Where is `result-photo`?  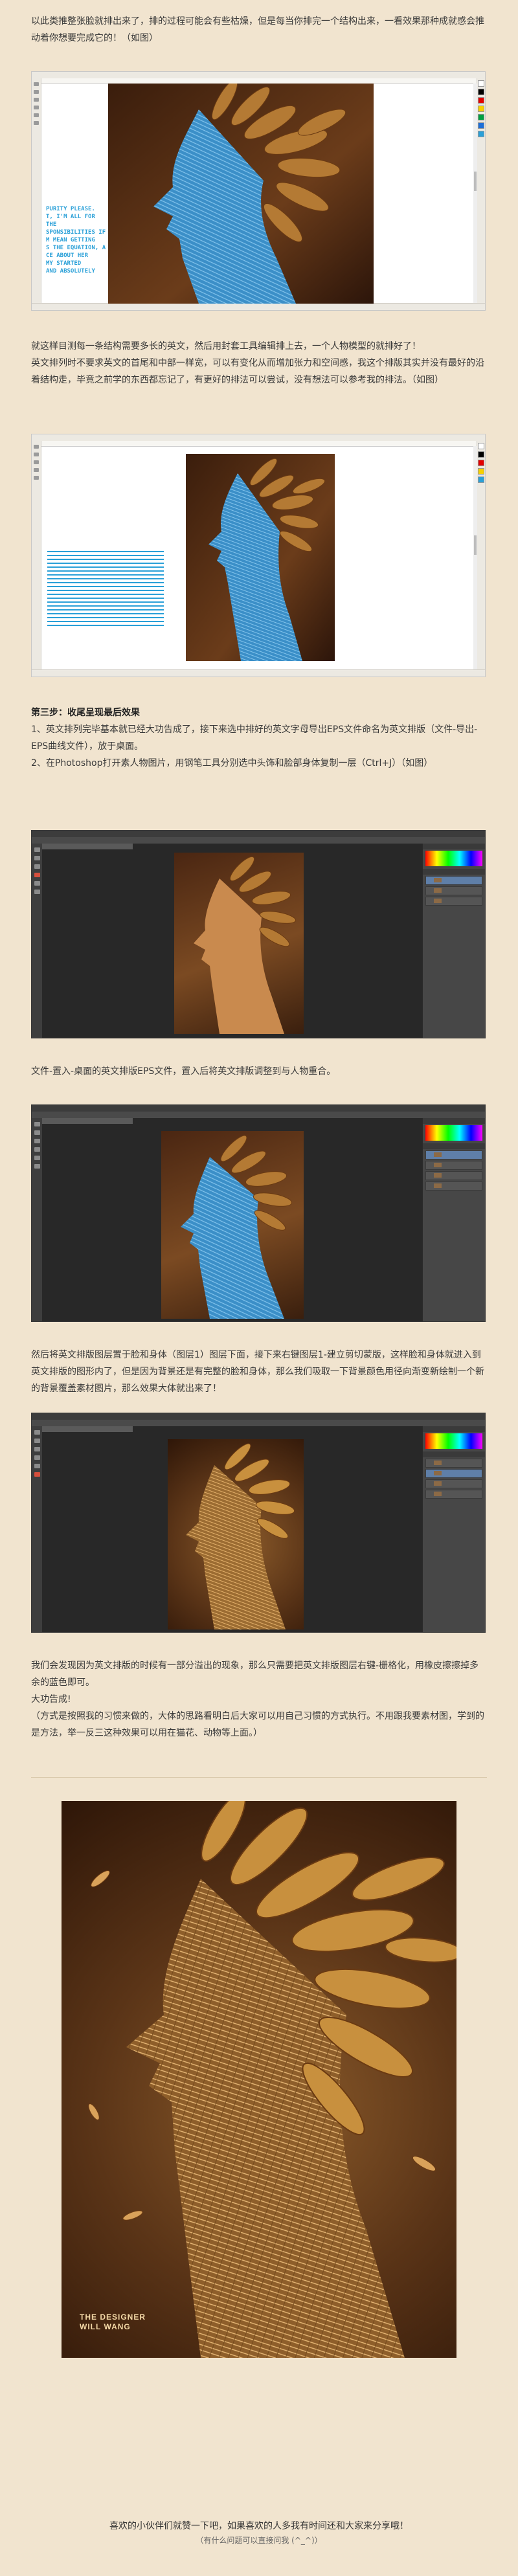 result-photo is located at coordinates (236, 1534).